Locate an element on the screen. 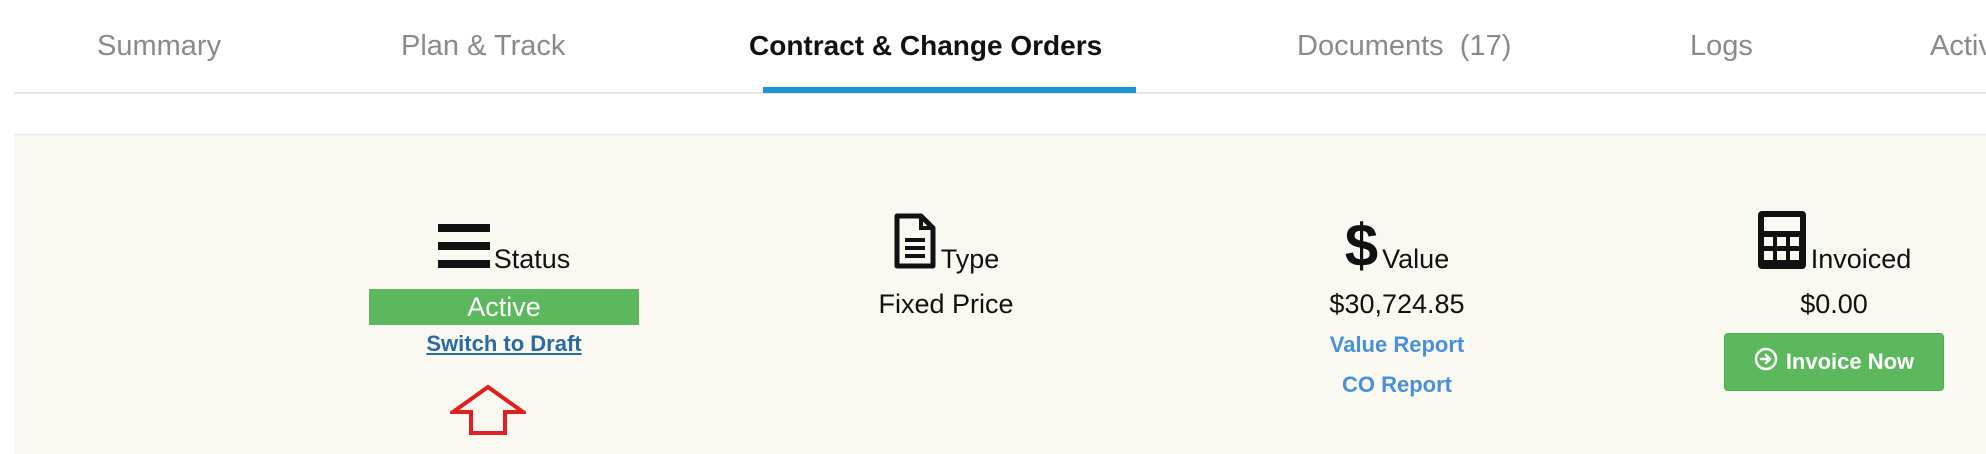  value-label: Value is located at coordinates (1416, 259).